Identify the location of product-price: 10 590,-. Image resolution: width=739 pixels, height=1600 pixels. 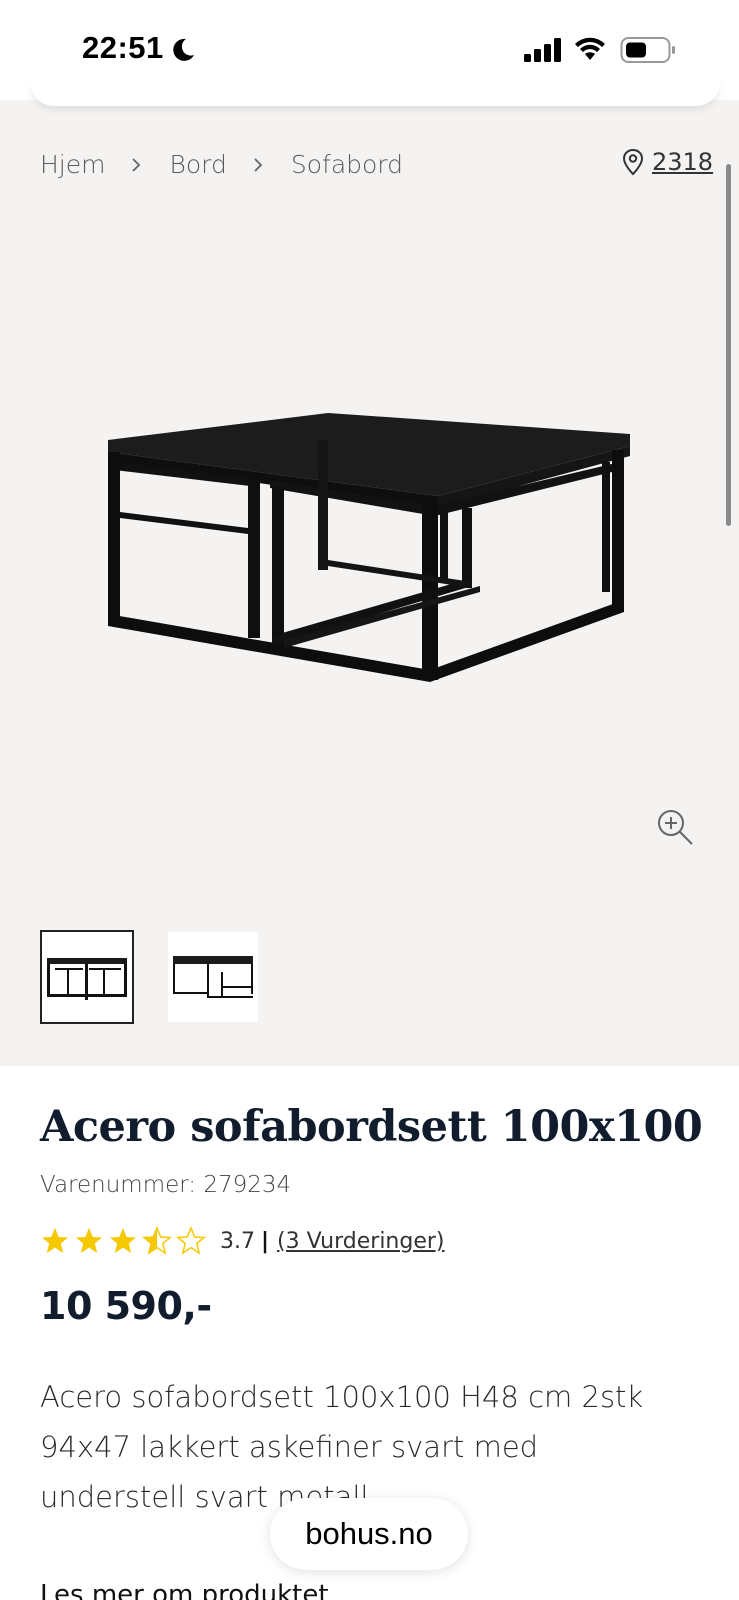
(126, 1306).